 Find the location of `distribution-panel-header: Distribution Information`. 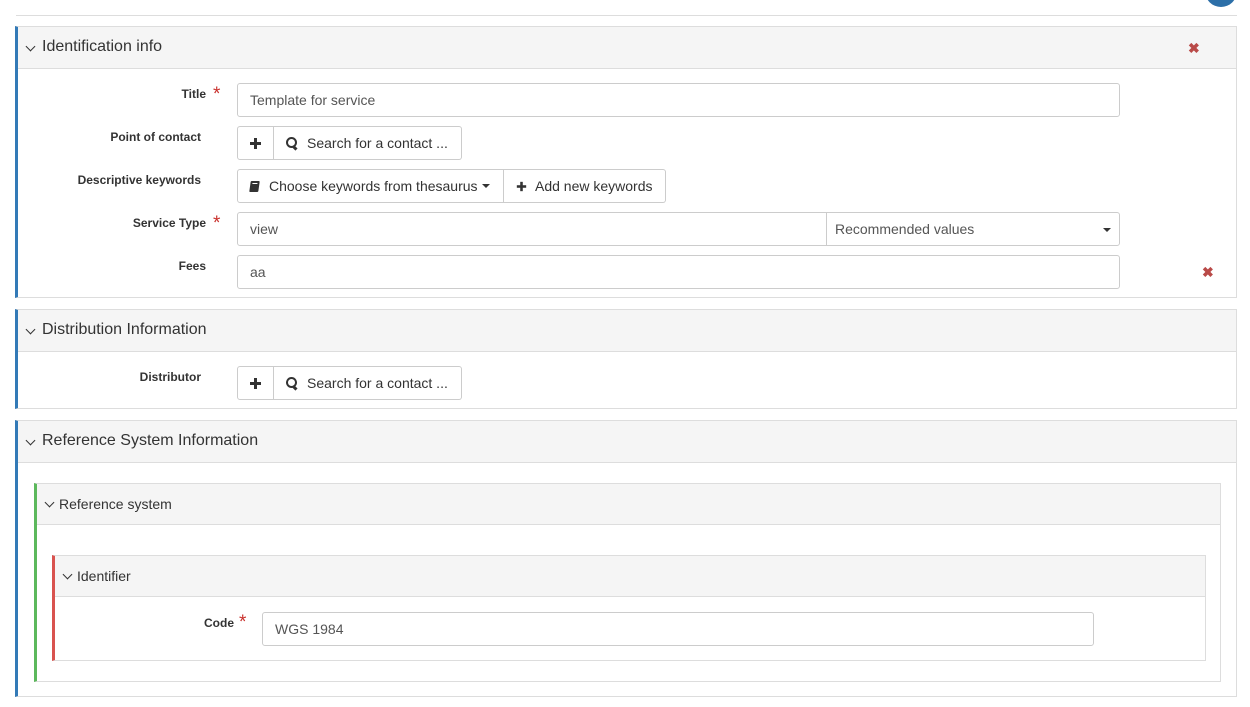

distribution-panel-header: Distribution Information is located at coordinates (627, 331).